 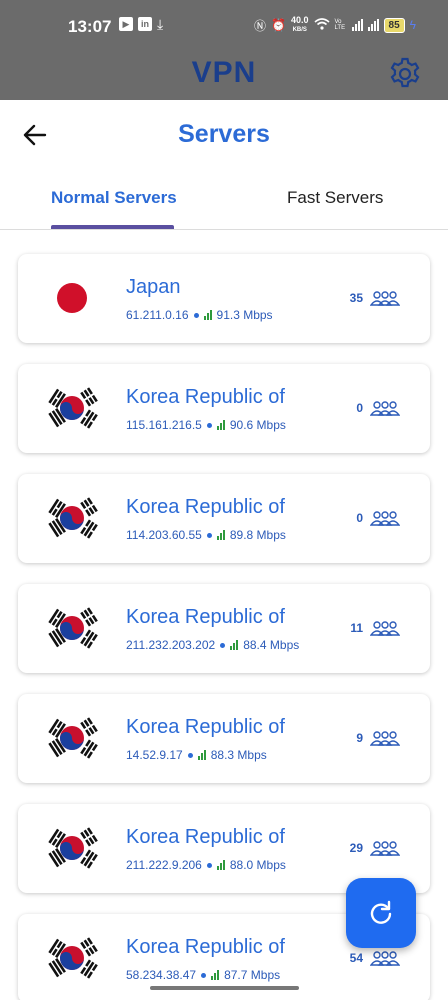 What do you see at coordinates (164, 865) in the screenshot?
I see `server-ip: 211.222.9.206` at bounding box center [164, 865].